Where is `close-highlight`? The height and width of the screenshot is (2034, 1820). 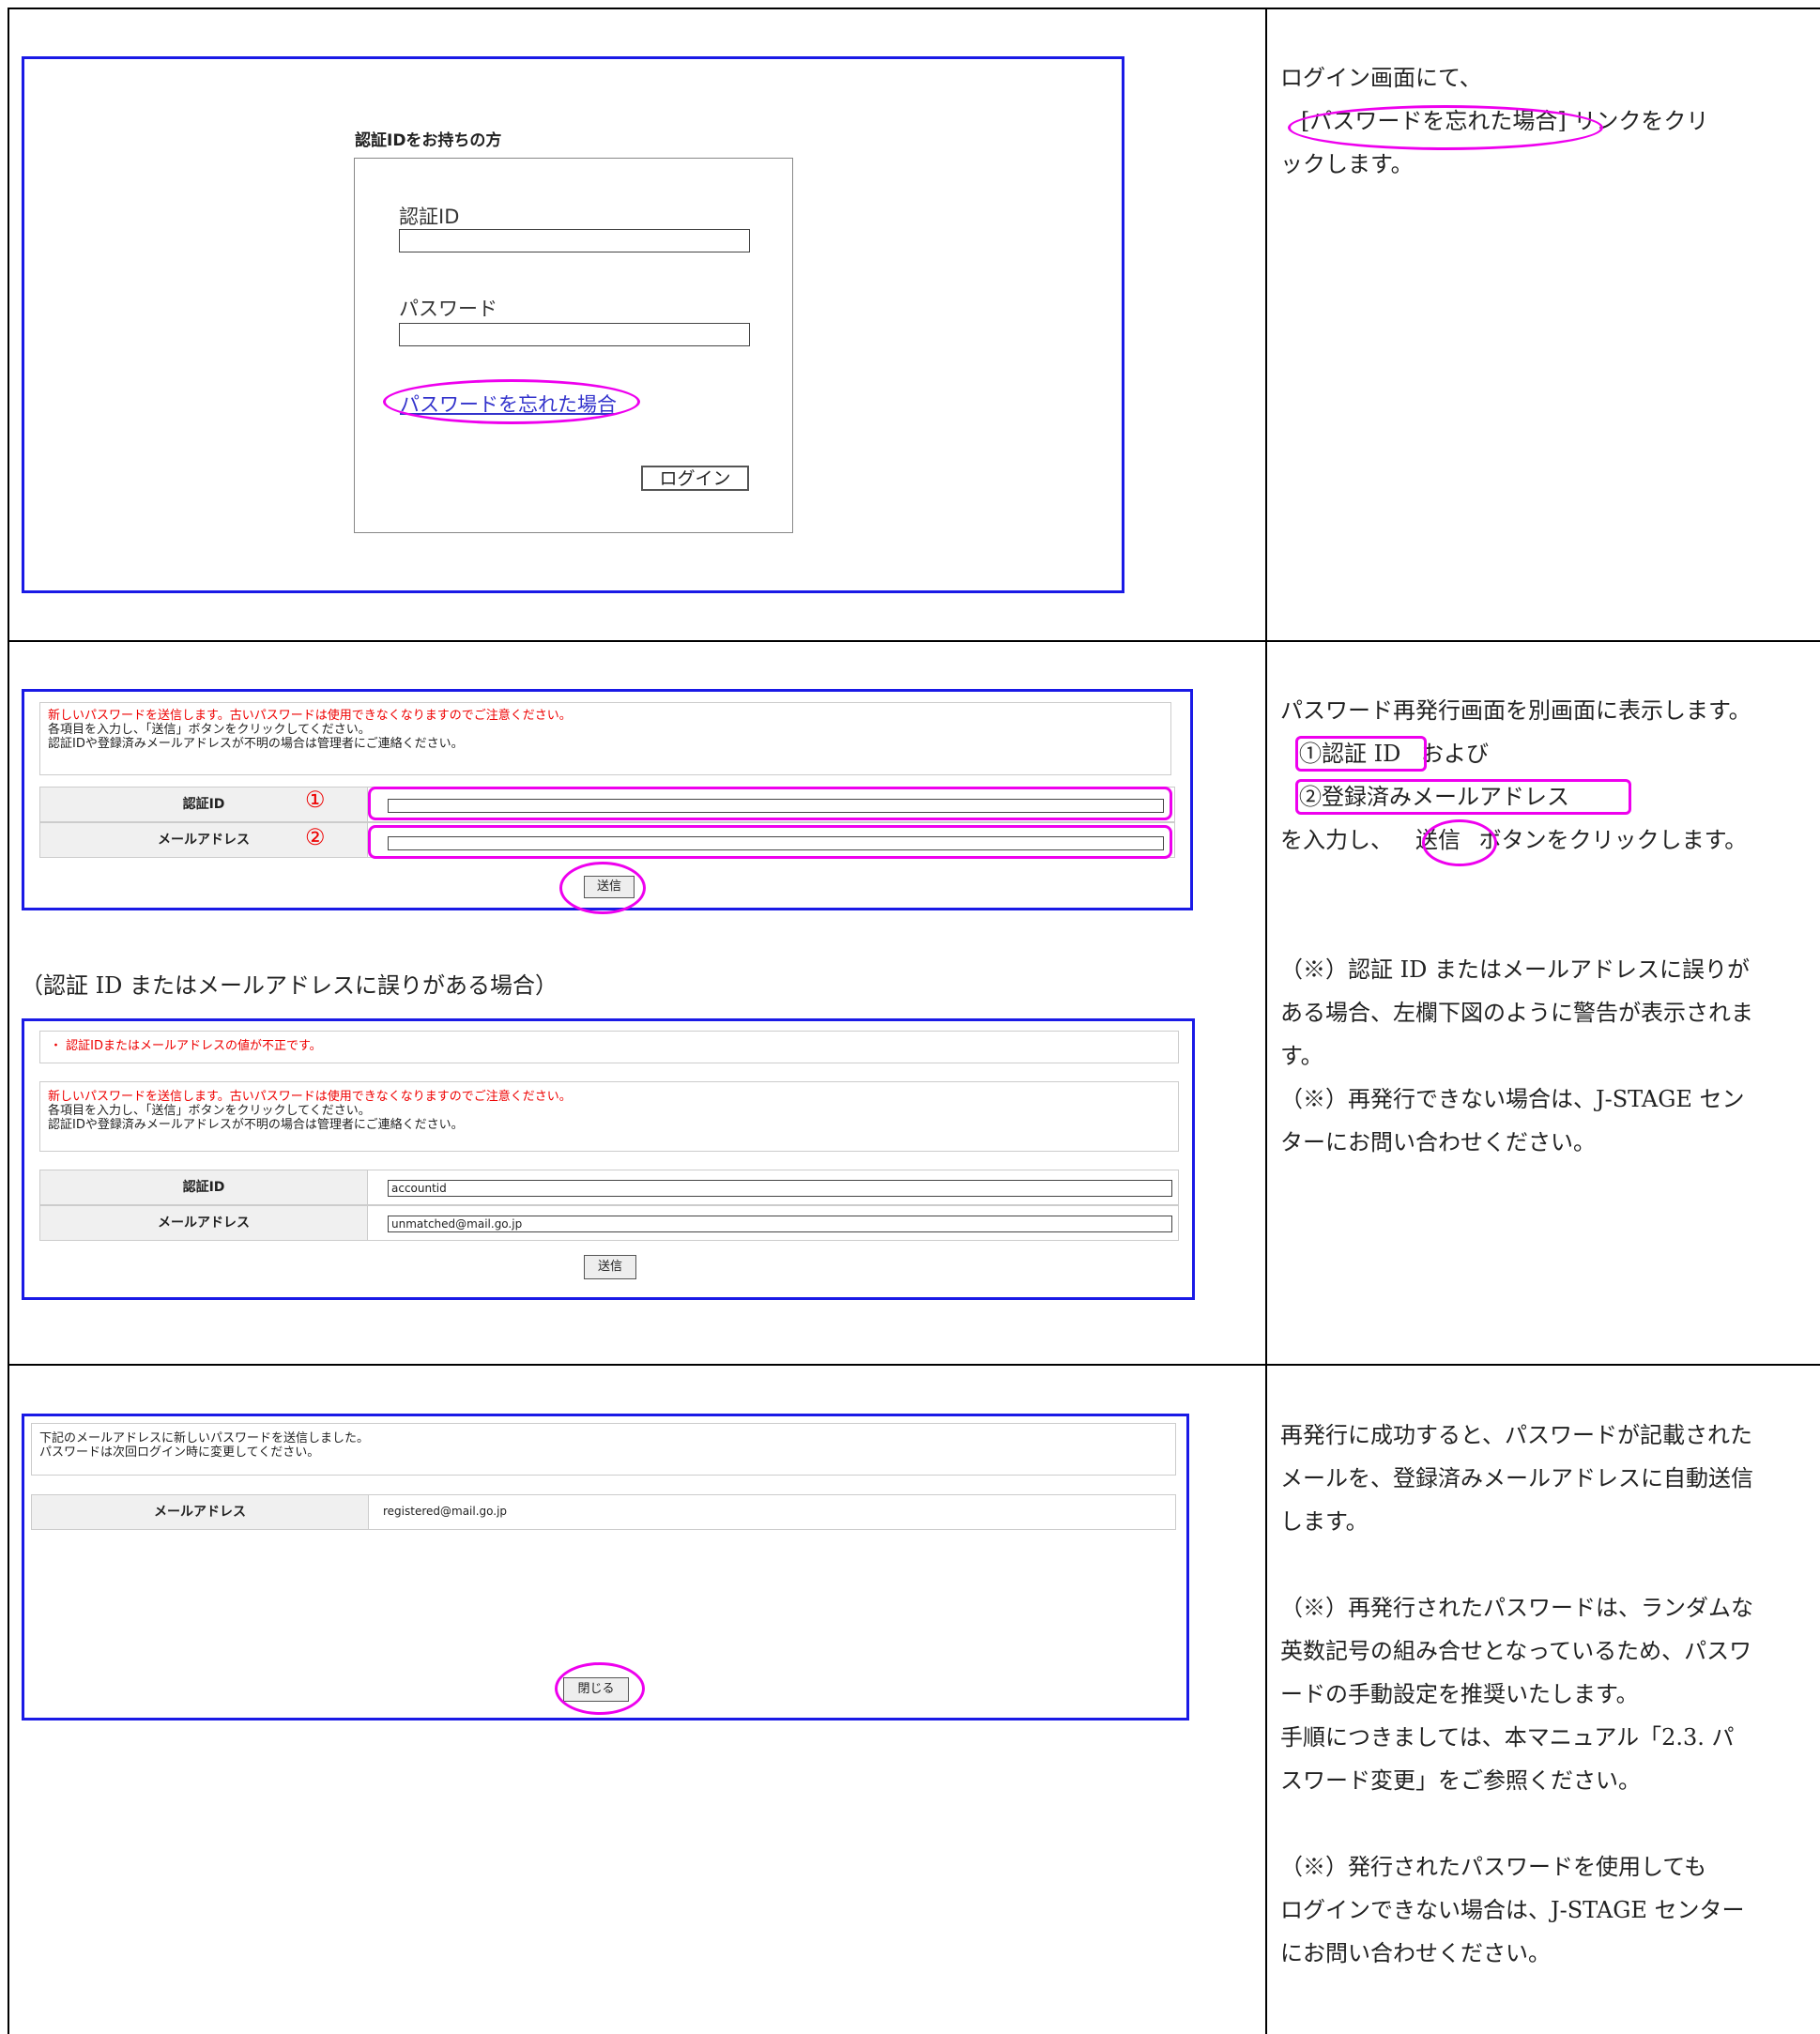
close-highlight is located at coordinates (600, 1689).